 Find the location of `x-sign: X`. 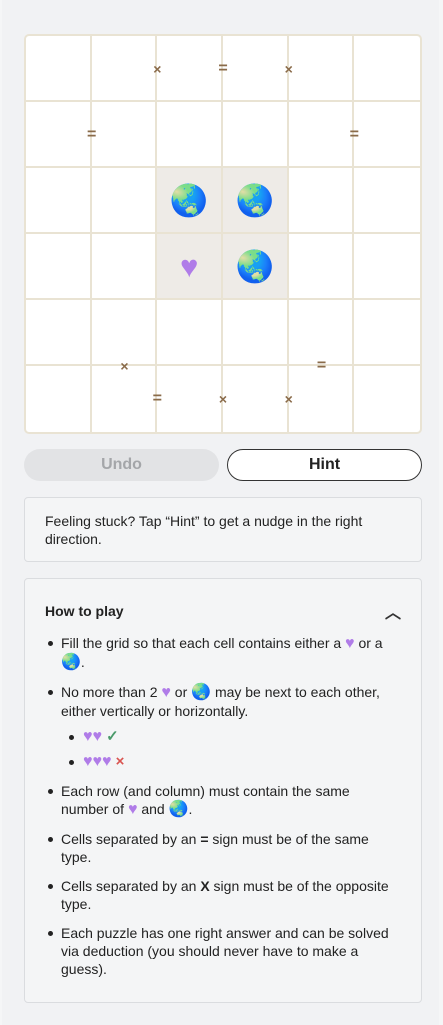

x-sign: X is located at coordinates (205, 886).